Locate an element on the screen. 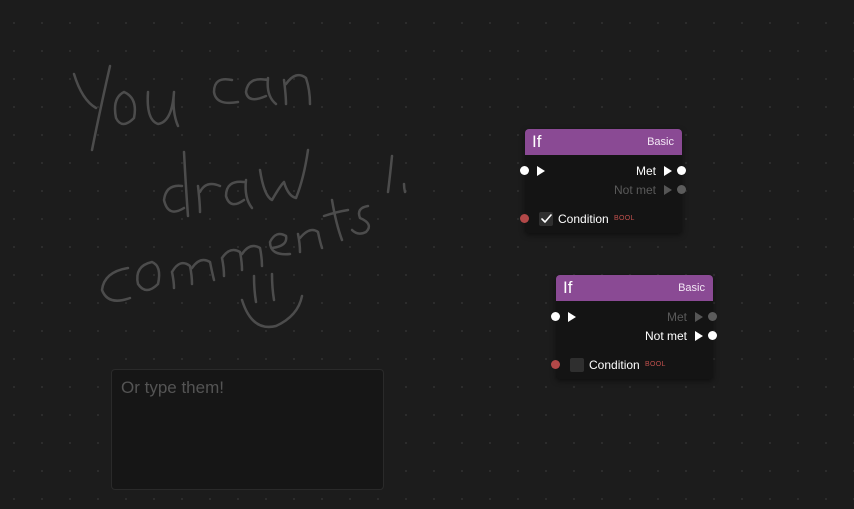 The height and width of the screenshot is (509, 854). stroke-s1 is located at coordinates (360, 219).